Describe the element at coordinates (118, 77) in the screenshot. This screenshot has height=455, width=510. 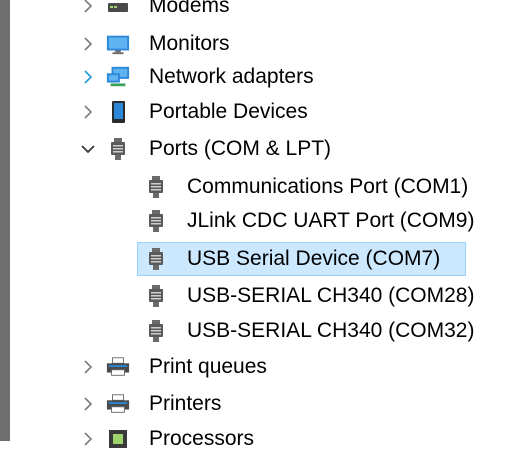
I see `network-adapter-icon` at that location.